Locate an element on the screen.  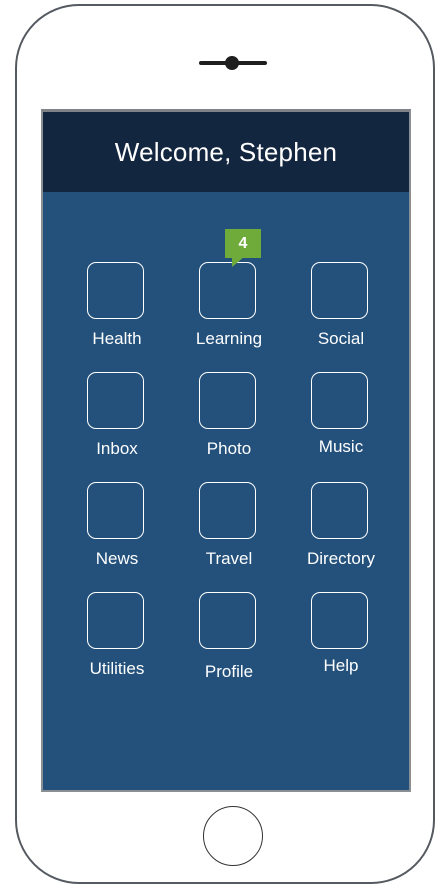
app-directory: Directory is located at coordinates (341, 537).